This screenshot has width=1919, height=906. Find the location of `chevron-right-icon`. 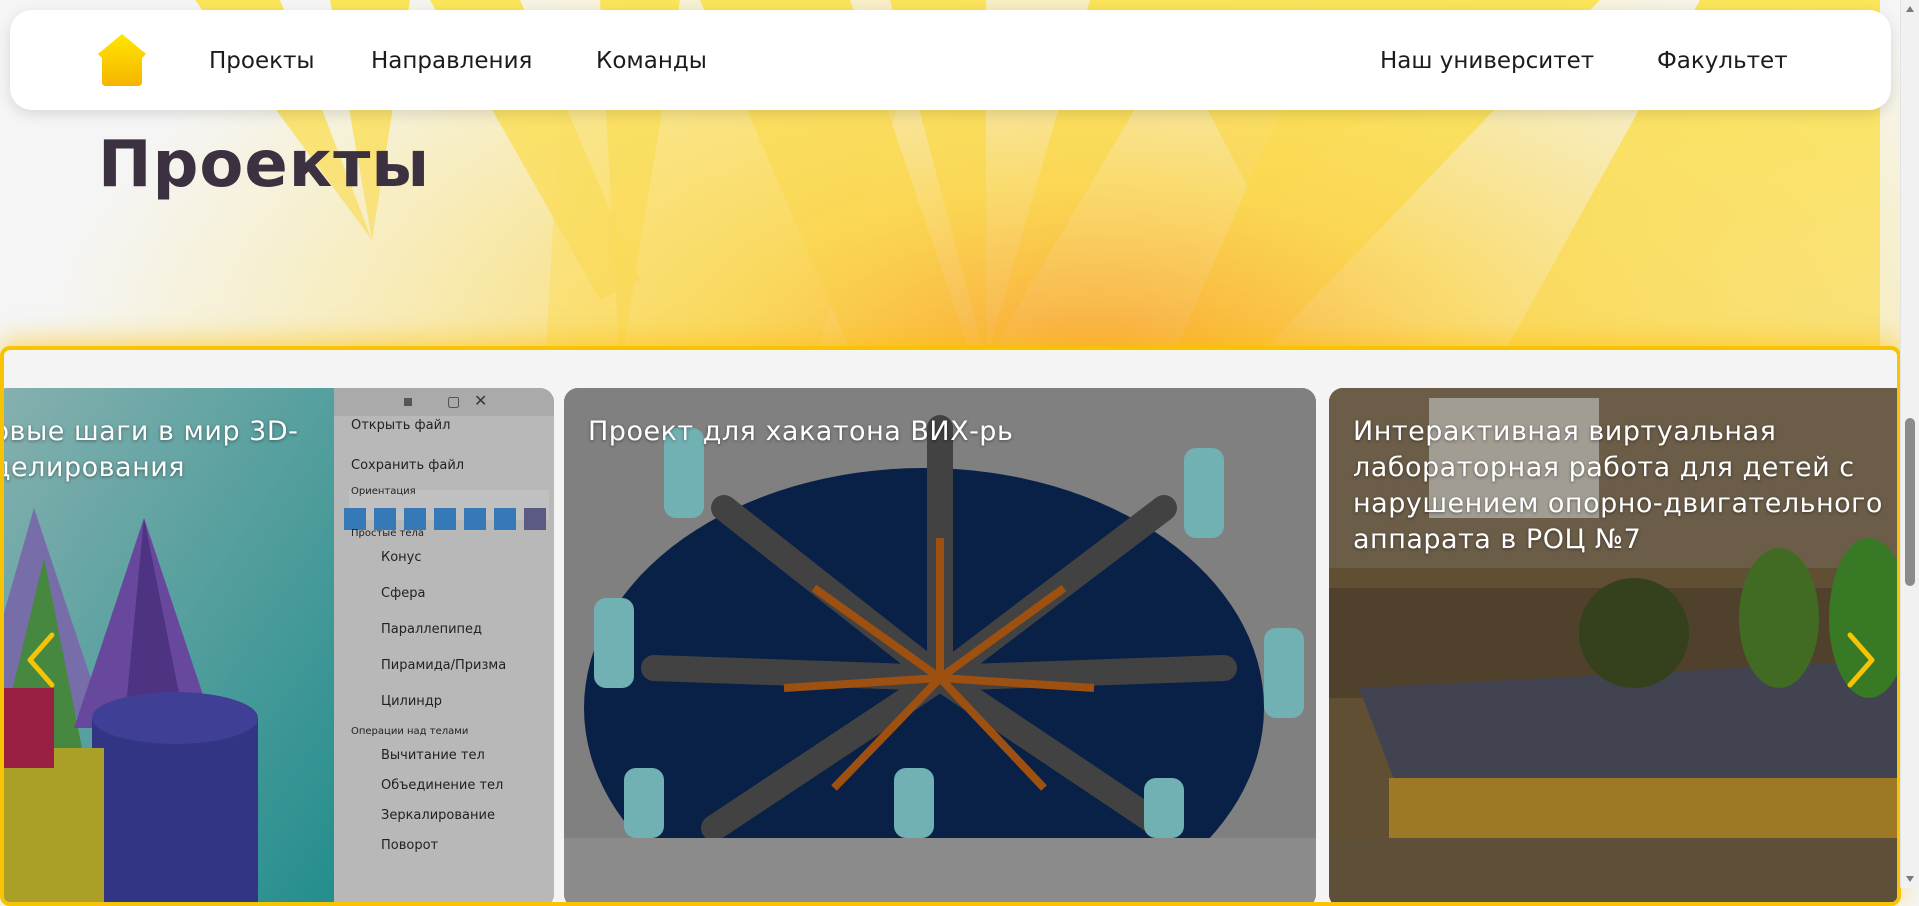

chevron-right-icon is located at coordinates (1861, 660).